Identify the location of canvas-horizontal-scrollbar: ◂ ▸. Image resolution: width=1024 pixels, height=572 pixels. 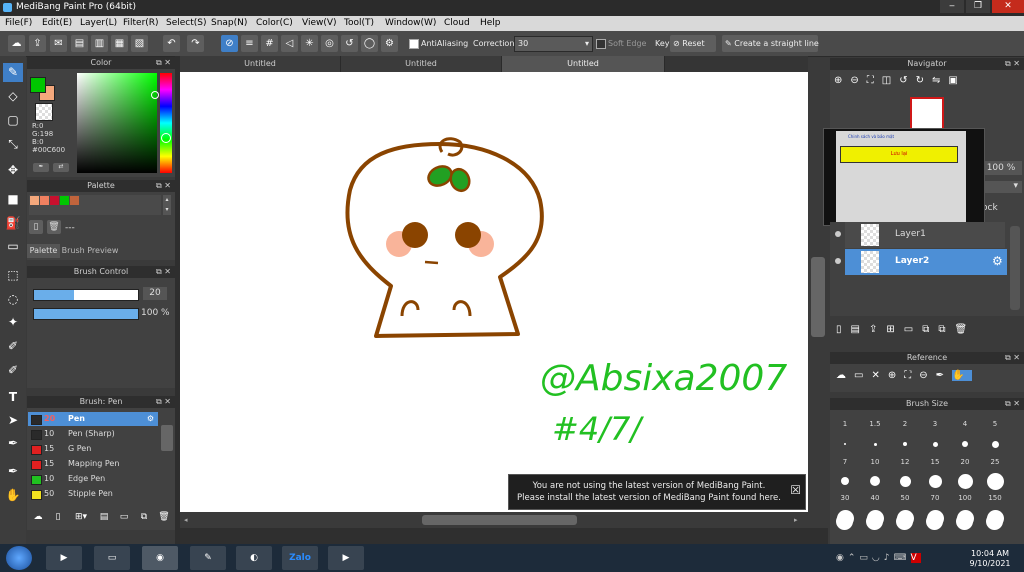
(494, 520).